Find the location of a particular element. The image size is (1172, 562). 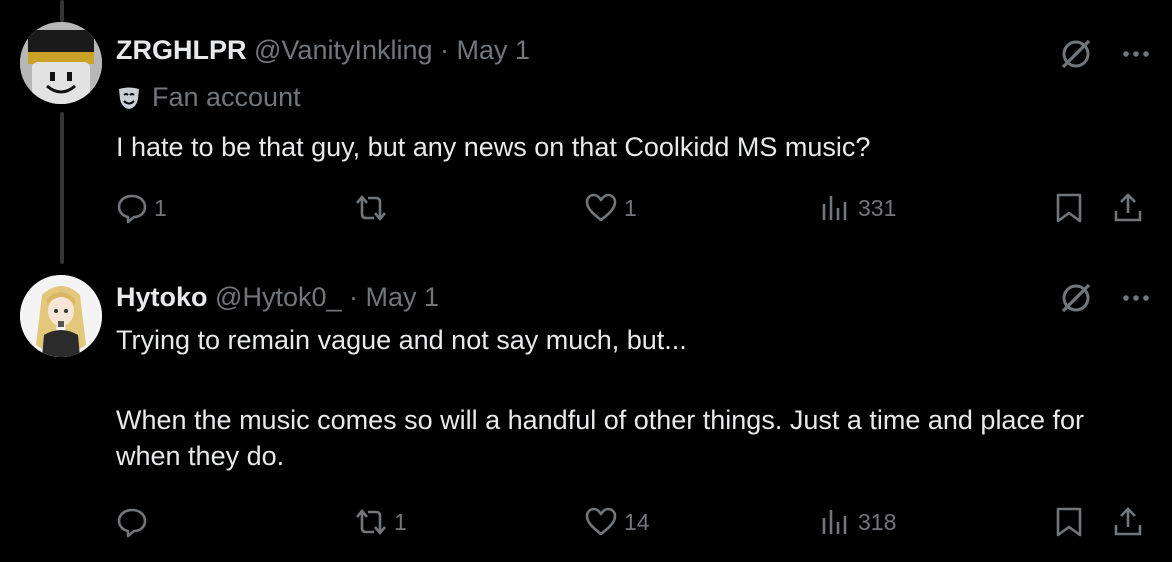

theater-mask-icon is located at coordinates (129, 98).